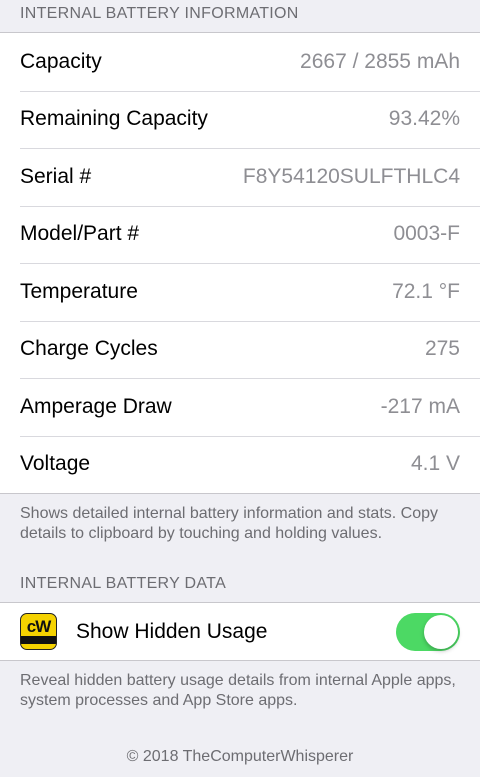  I want to click on section-header-battery-info: INTERNAL BATTERY INFORMATION, so click(159, 13).